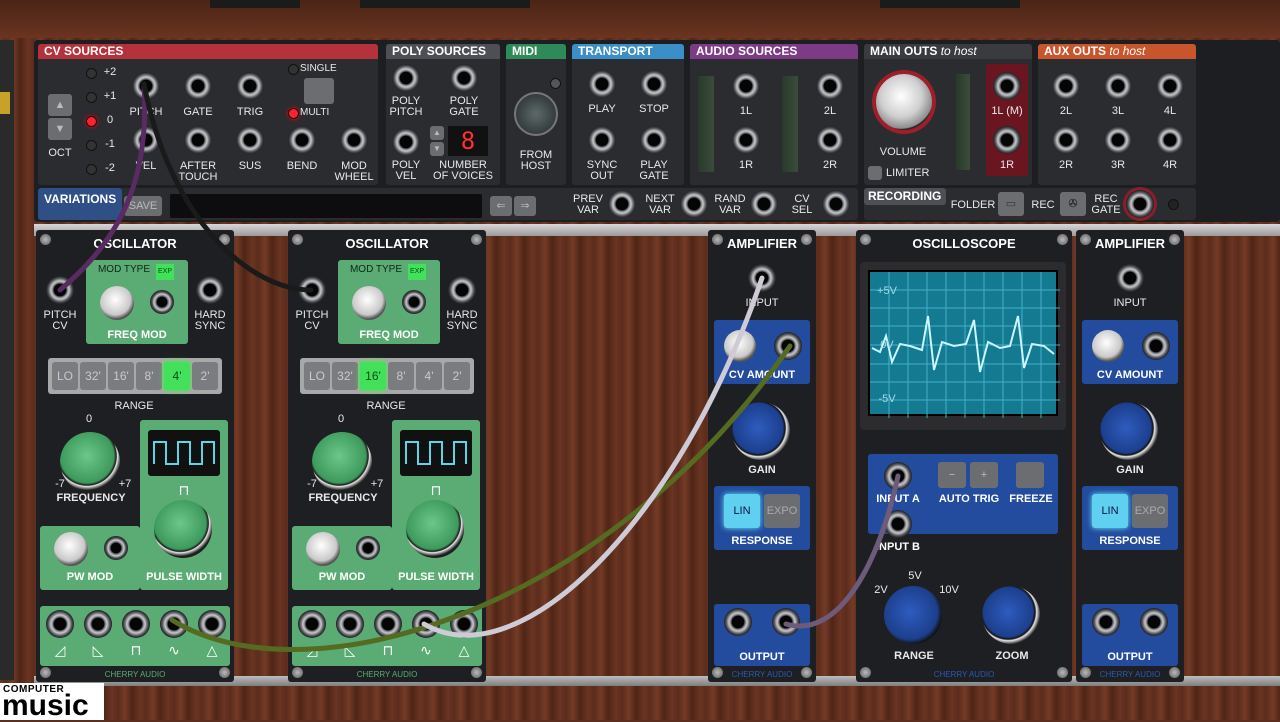 The width and height of the screenshot is (1280, 722). I want to click on amp2-cv-amount-knob, so click(1108, 346).